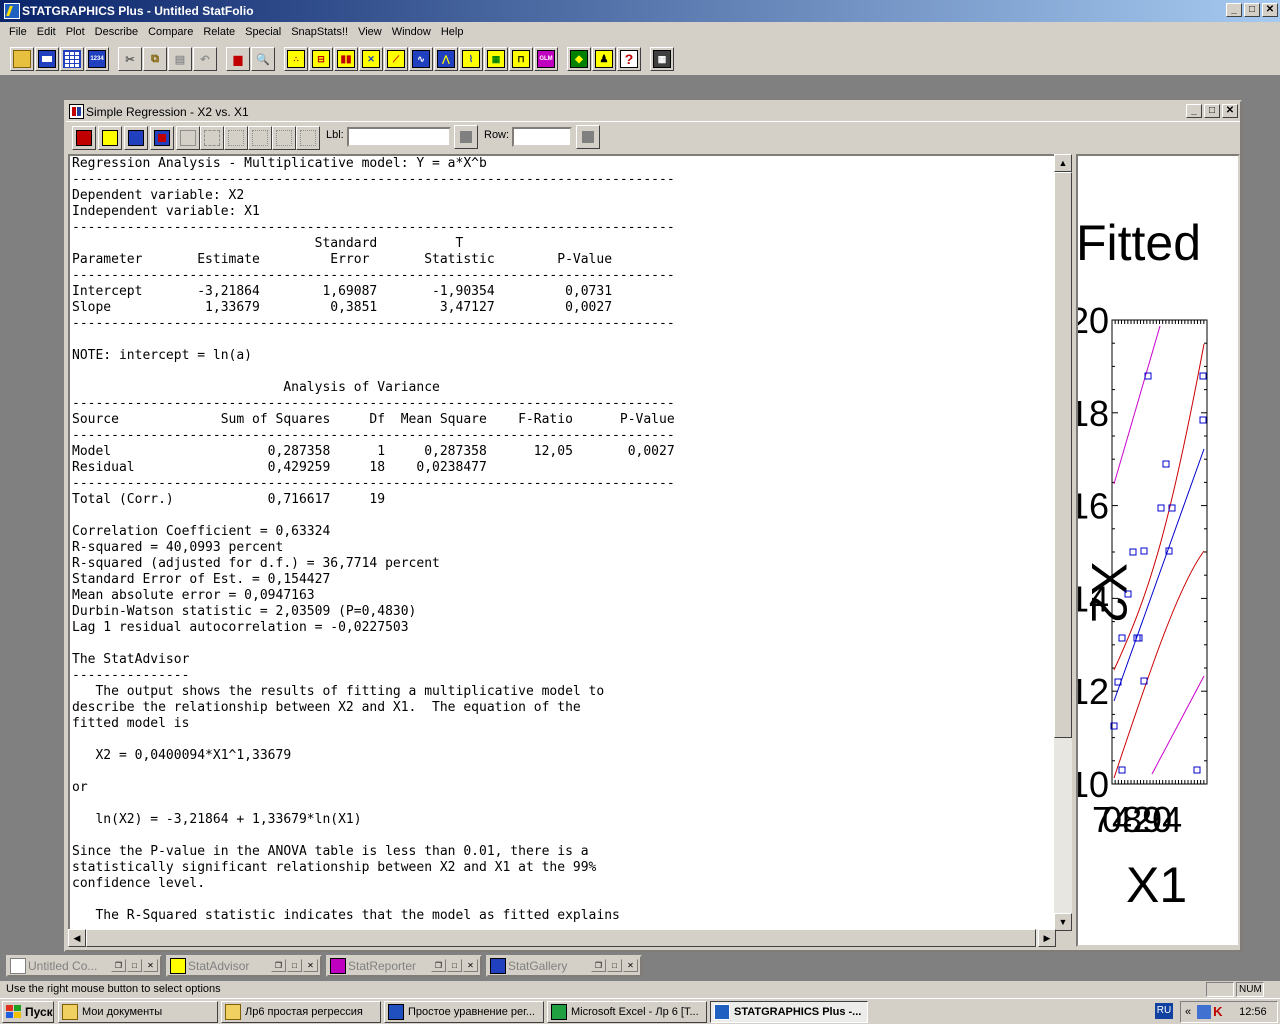 Image resolution: width=1280 pixels, height=1024 pixels. Describe the element at coordinates (205, 59) in the screenshot. I see `undo-icon: ↶` at that location.